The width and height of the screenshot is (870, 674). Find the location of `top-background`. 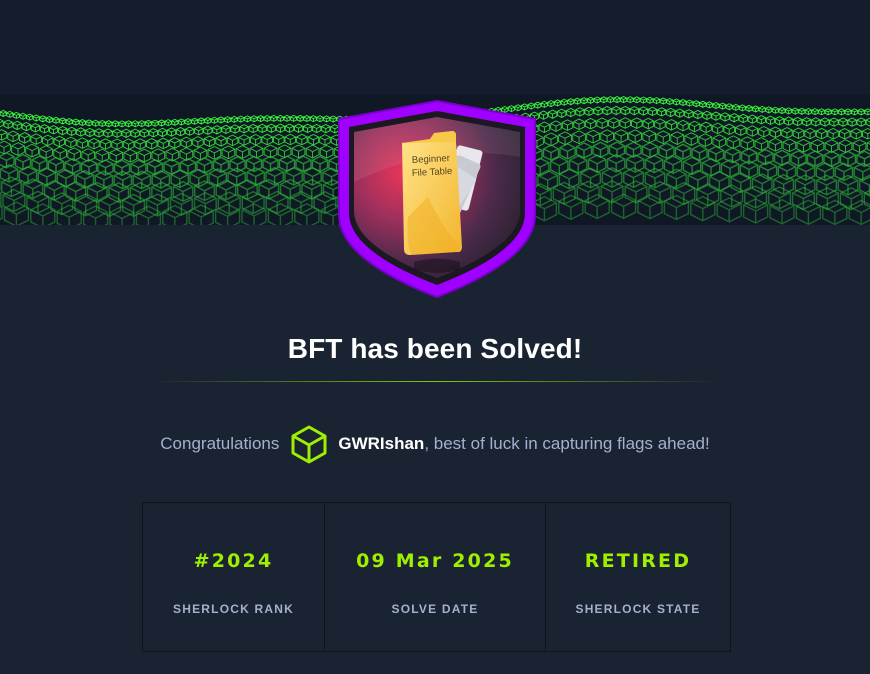

top-background is located at coordinates (435, 47).